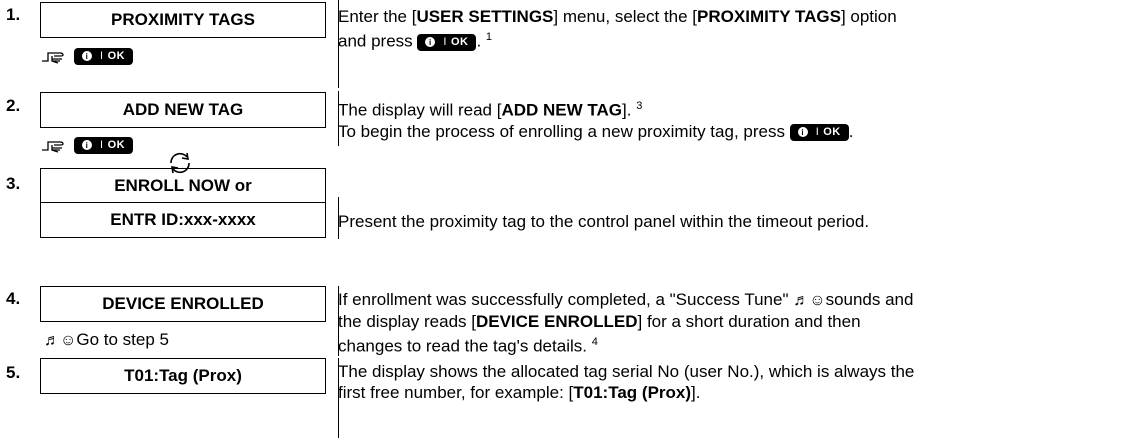 Image resolution: width=1132 pixels, height=443 pixels. I want to click on step-number: 2., so click(13, 105).